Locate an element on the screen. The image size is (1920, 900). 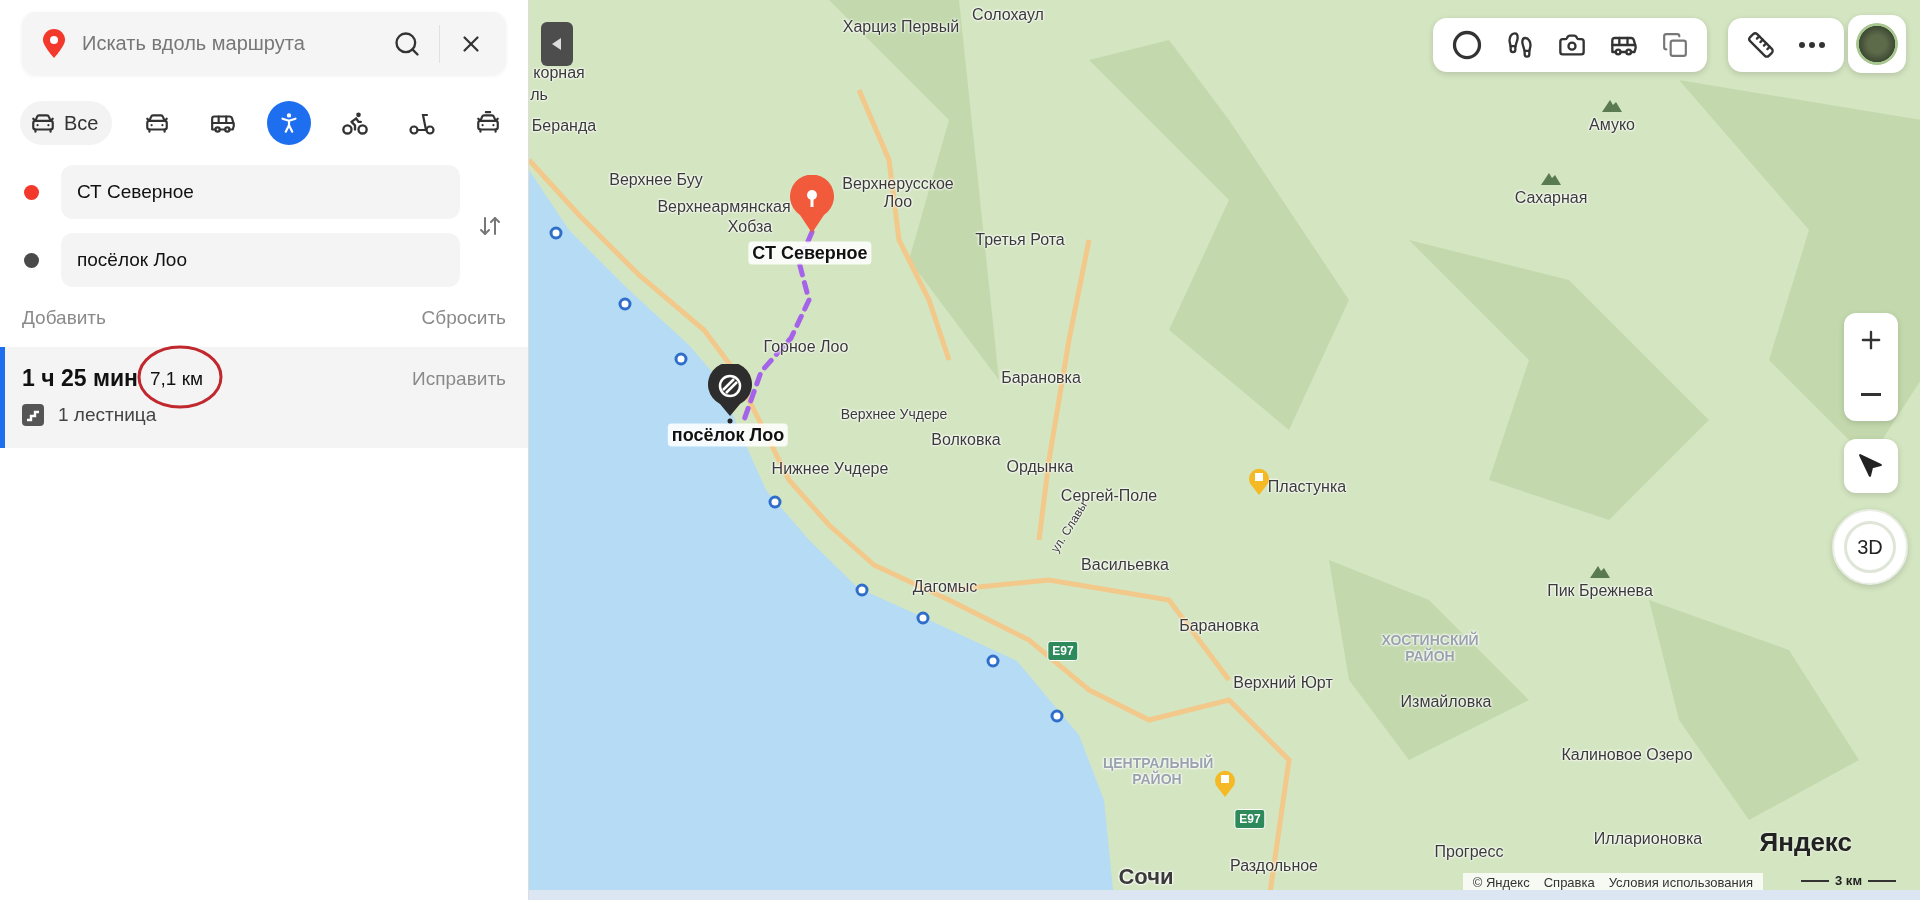
ruler-icon is located at coordinates (1761, 45).